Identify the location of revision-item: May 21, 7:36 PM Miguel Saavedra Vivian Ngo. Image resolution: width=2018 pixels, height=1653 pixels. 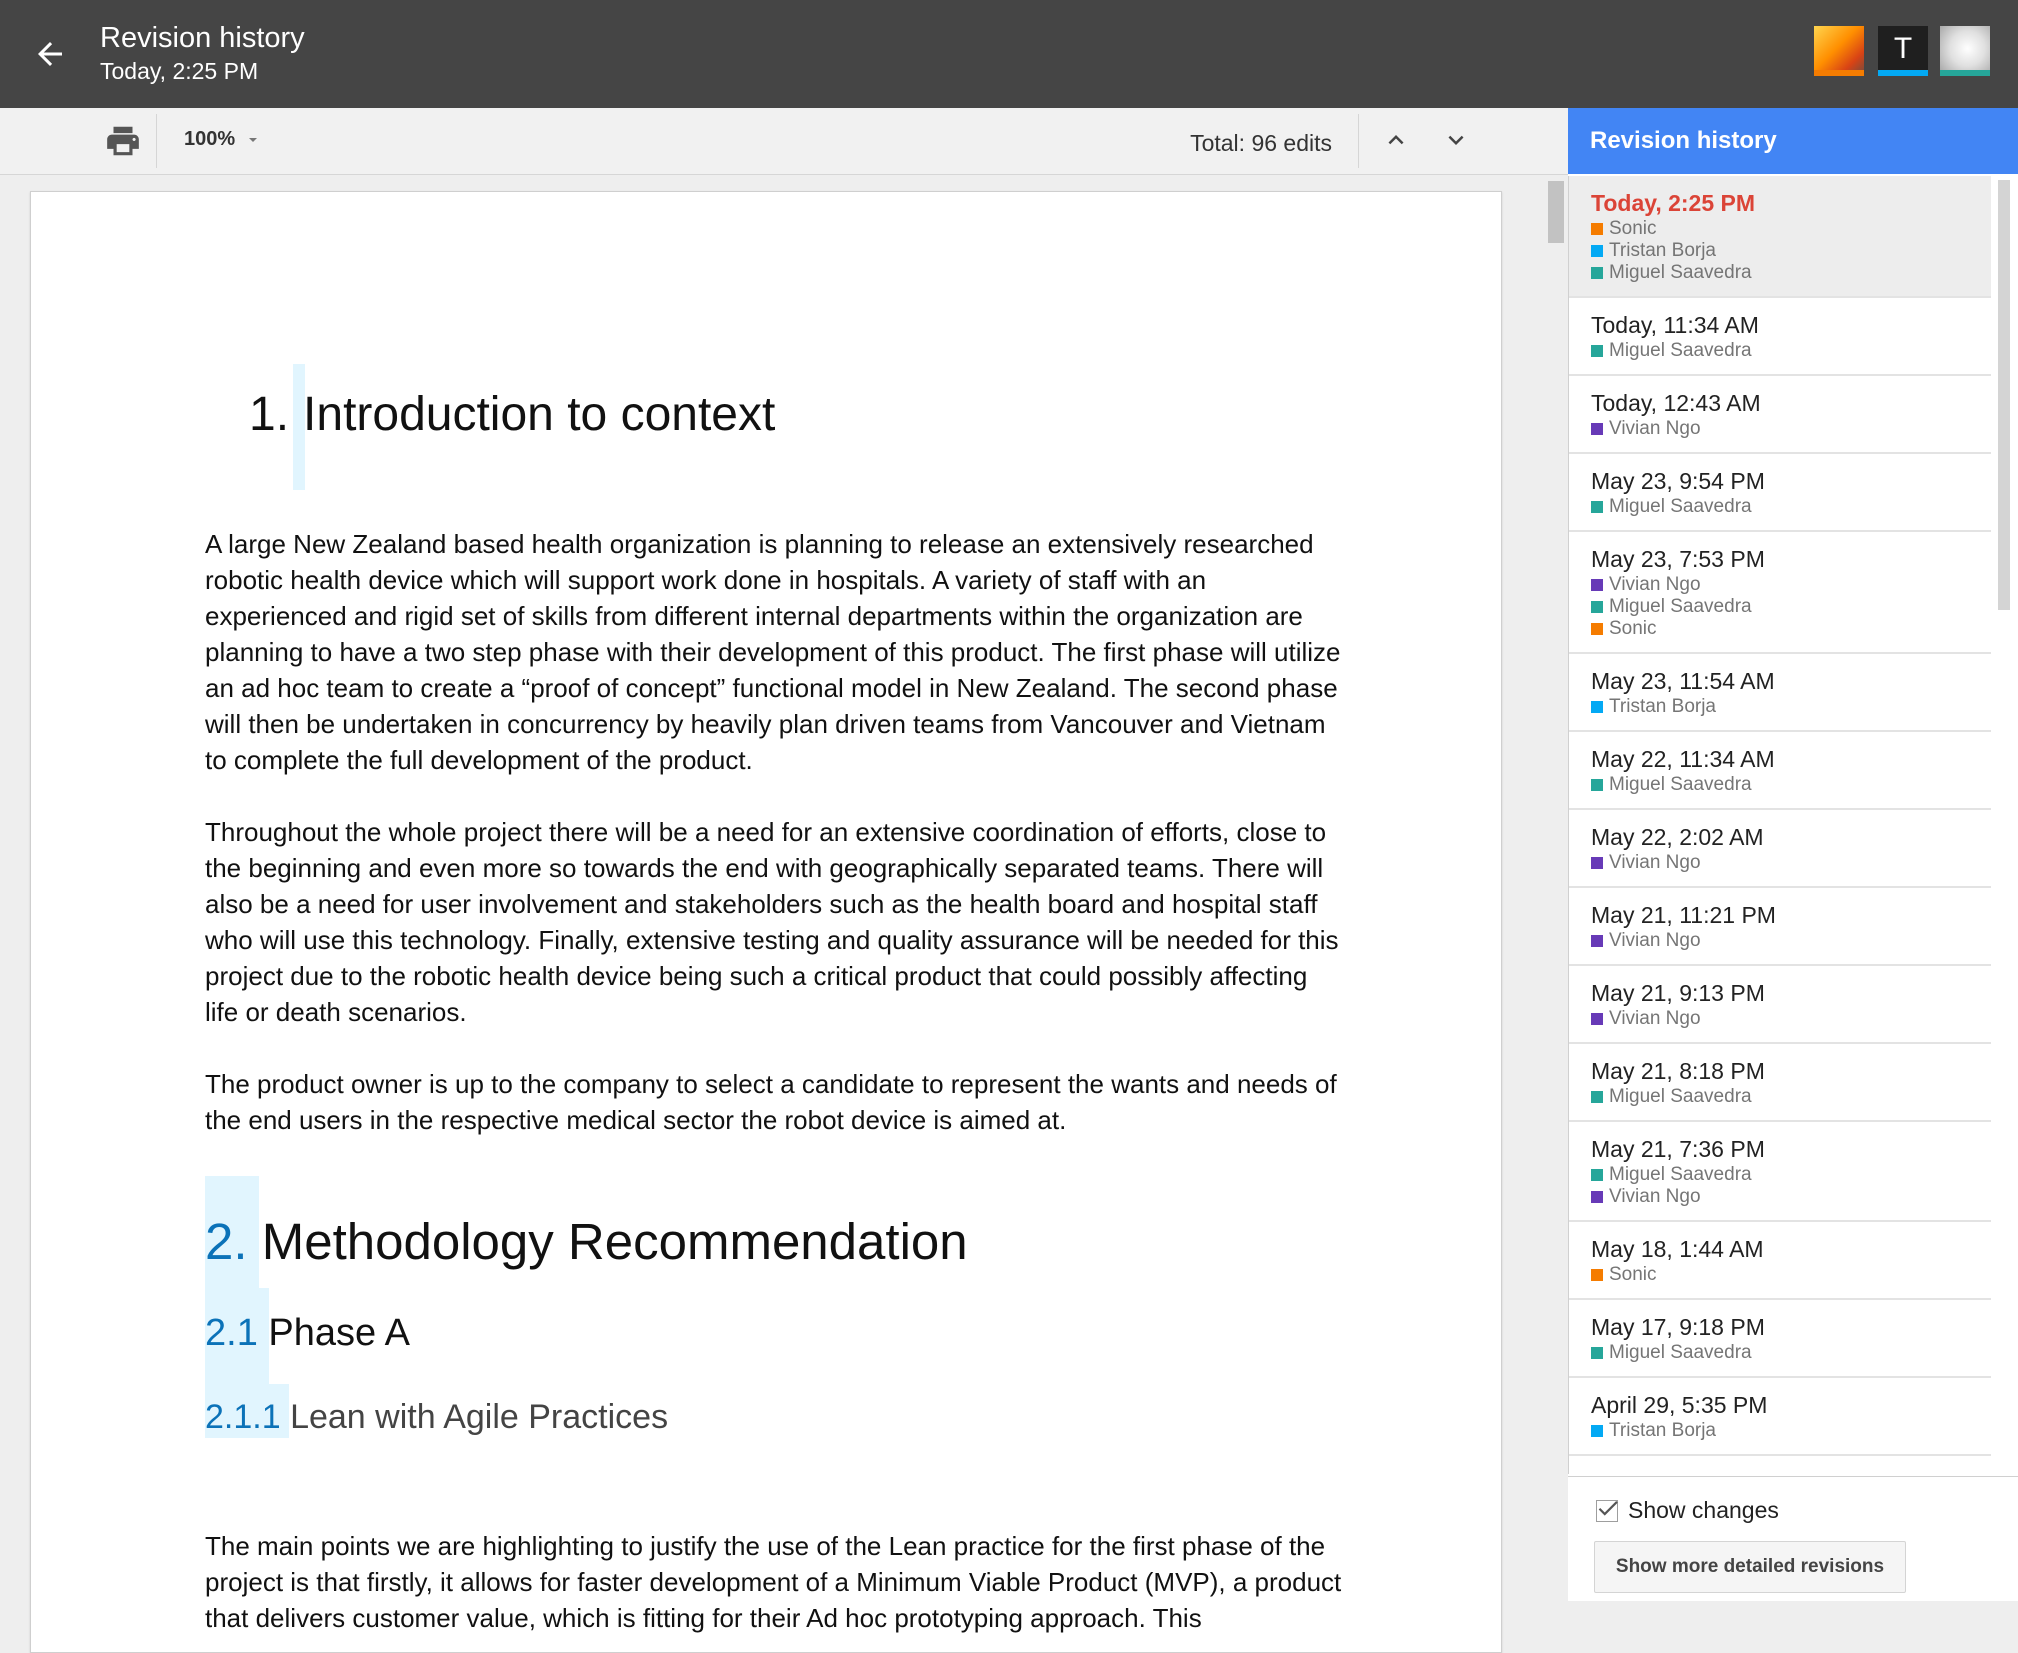
(1780, 1172).